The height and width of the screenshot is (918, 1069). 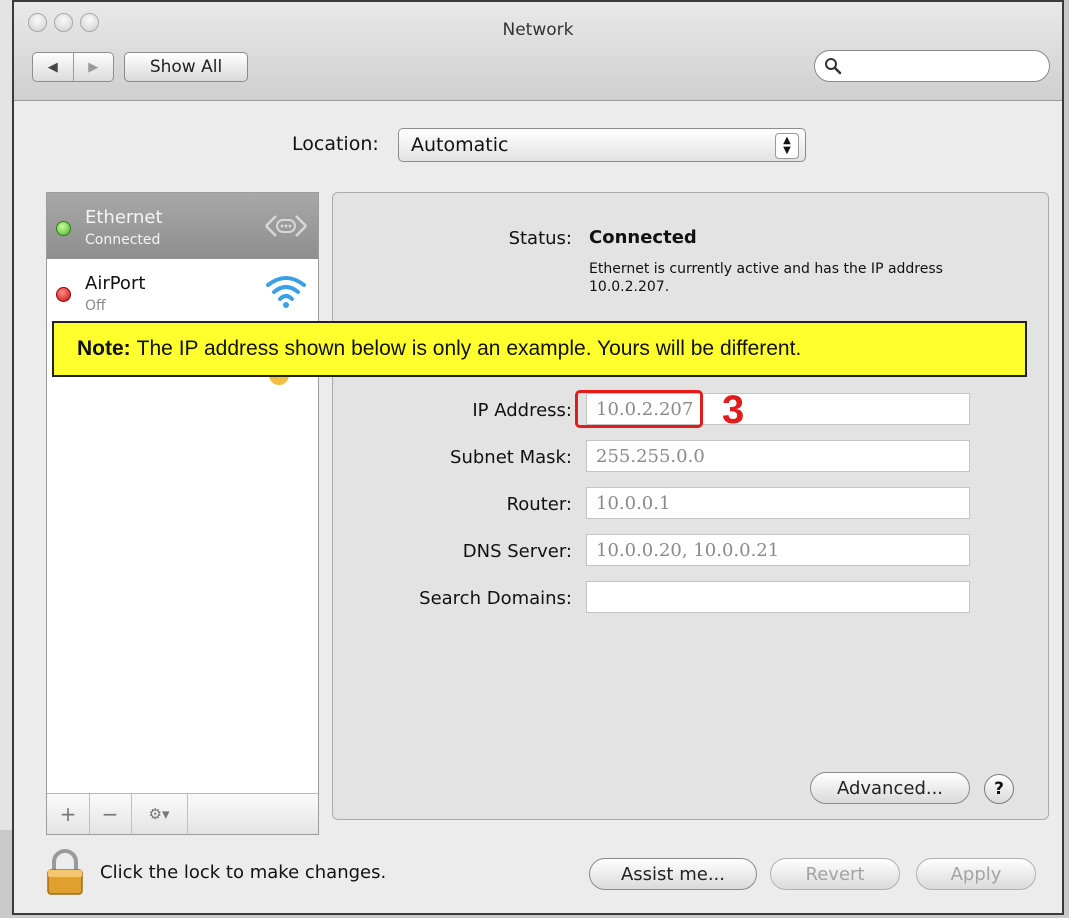 I want to click on back-forward-control: ◀ ▶, so click(x=73, y=67).